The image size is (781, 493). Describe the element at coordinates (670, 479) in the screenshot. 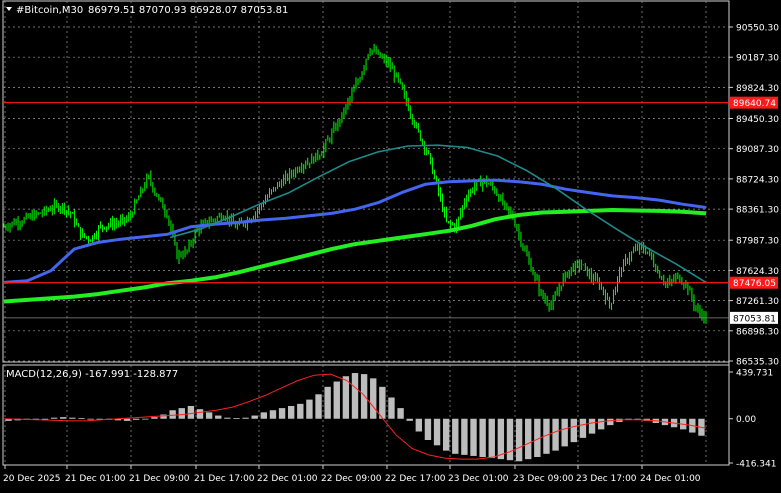

I see `x-tick-label: 24 Dec 01:00` at that location.